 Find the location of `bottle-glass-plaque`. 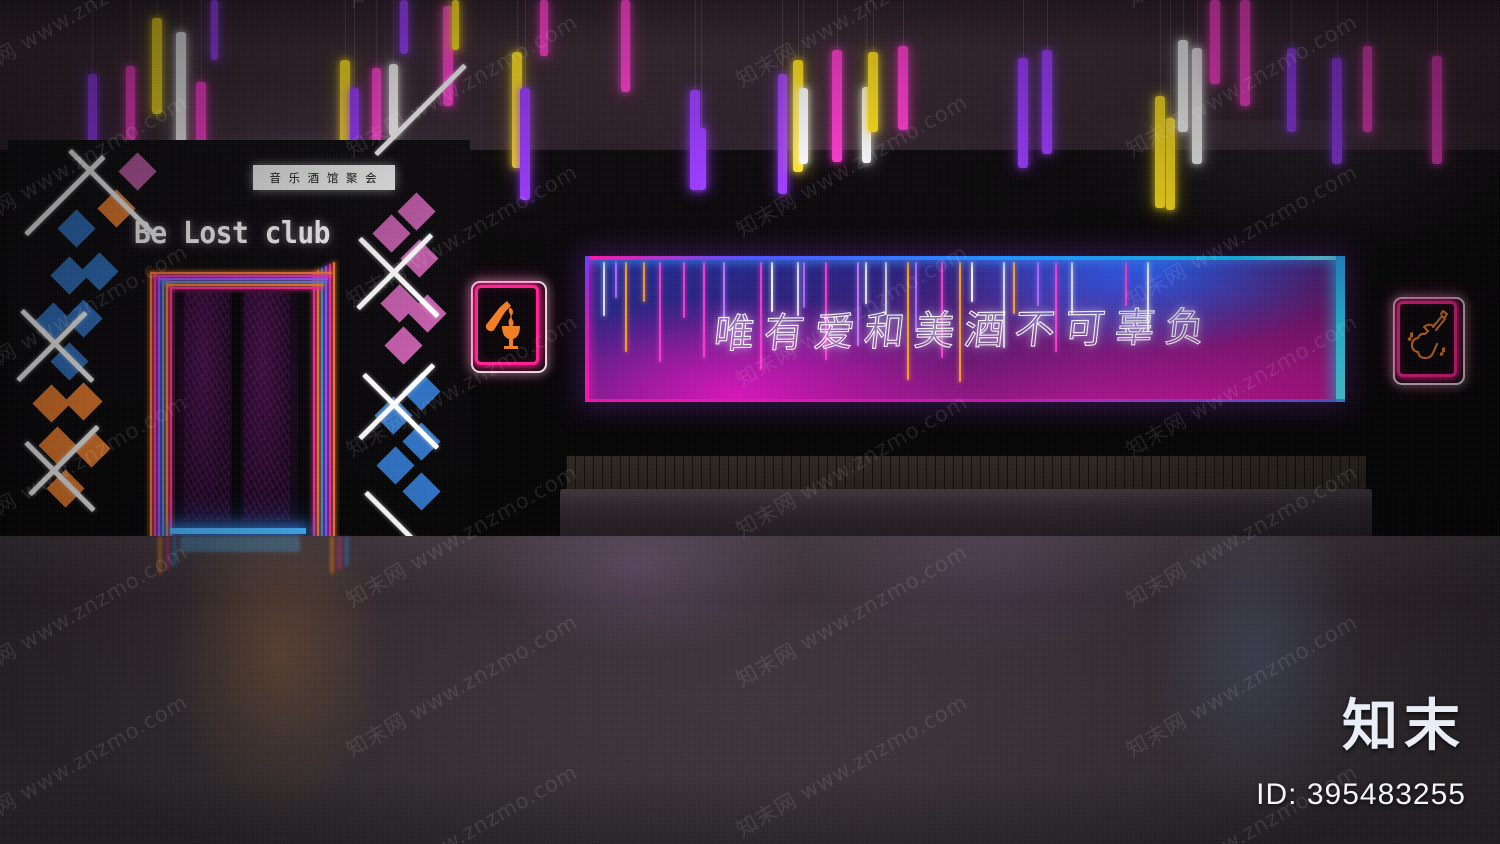

bottle-glass-plaque is located at coordinates (507, 325).